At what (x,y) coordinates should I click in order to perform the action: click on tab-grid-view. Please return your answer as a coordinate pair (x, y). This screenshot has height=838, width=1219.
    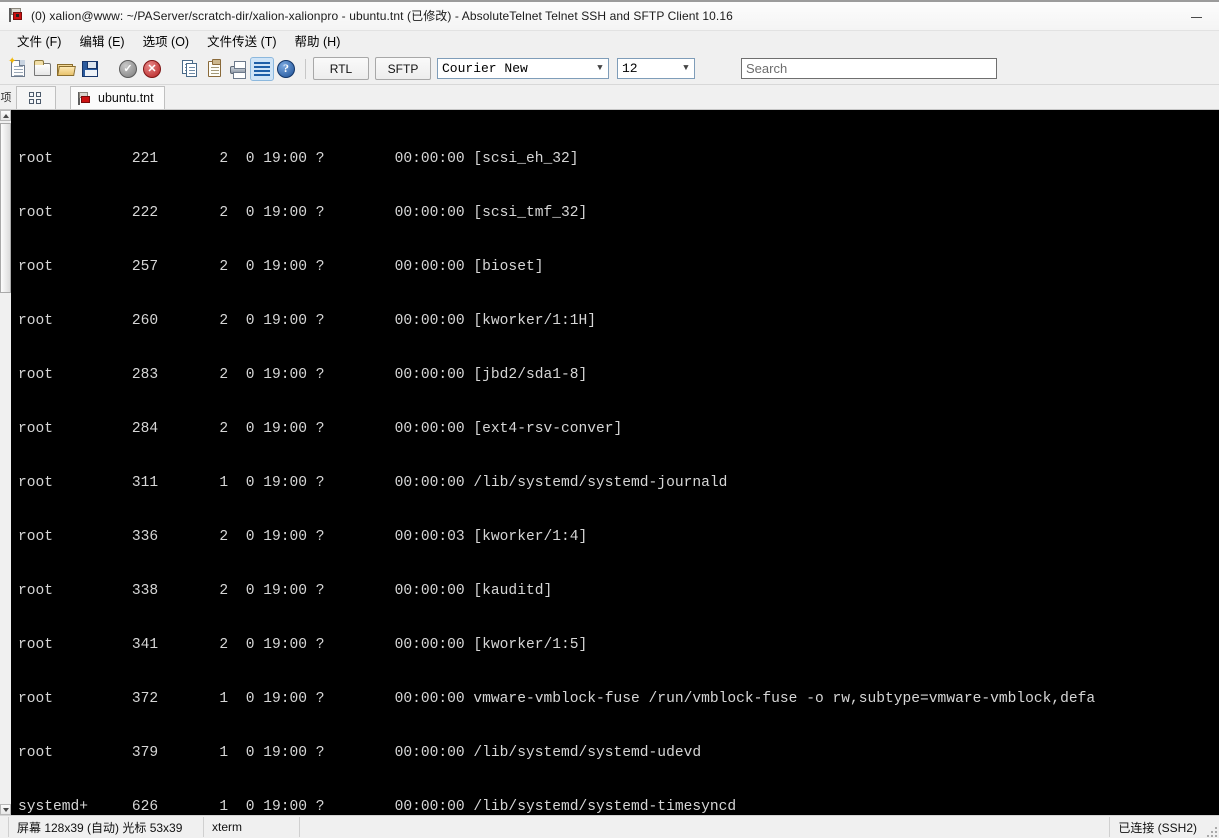
    Looking at the image, I should click on (36, 97).